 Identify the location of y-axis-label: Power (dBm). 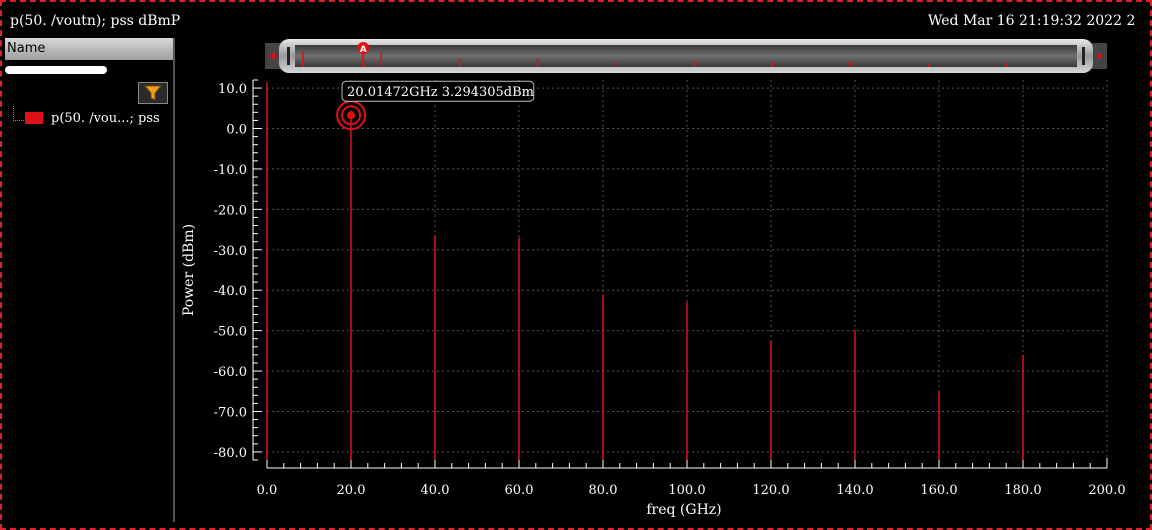
(189, 270).